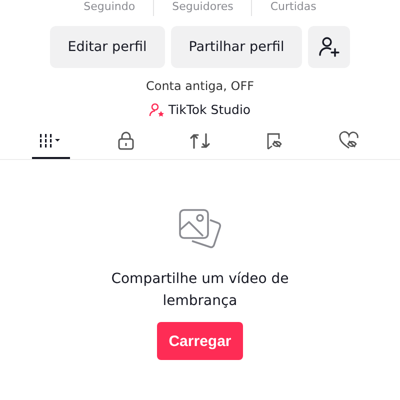  What do you see at coordinates (157, 109) in the screenshot?
I see `creator-icon` at bounding box center [157, 109].